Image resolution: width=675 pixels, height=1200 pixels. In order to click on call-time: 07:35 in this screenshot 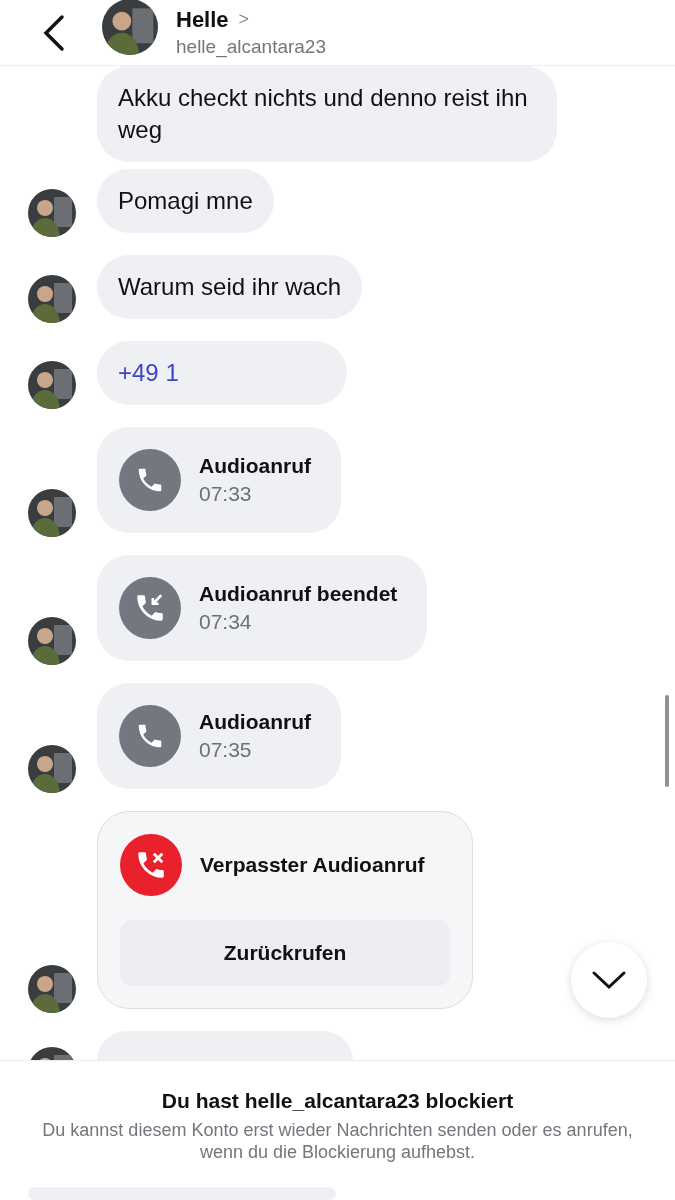, I will do `click(226, 750)`.